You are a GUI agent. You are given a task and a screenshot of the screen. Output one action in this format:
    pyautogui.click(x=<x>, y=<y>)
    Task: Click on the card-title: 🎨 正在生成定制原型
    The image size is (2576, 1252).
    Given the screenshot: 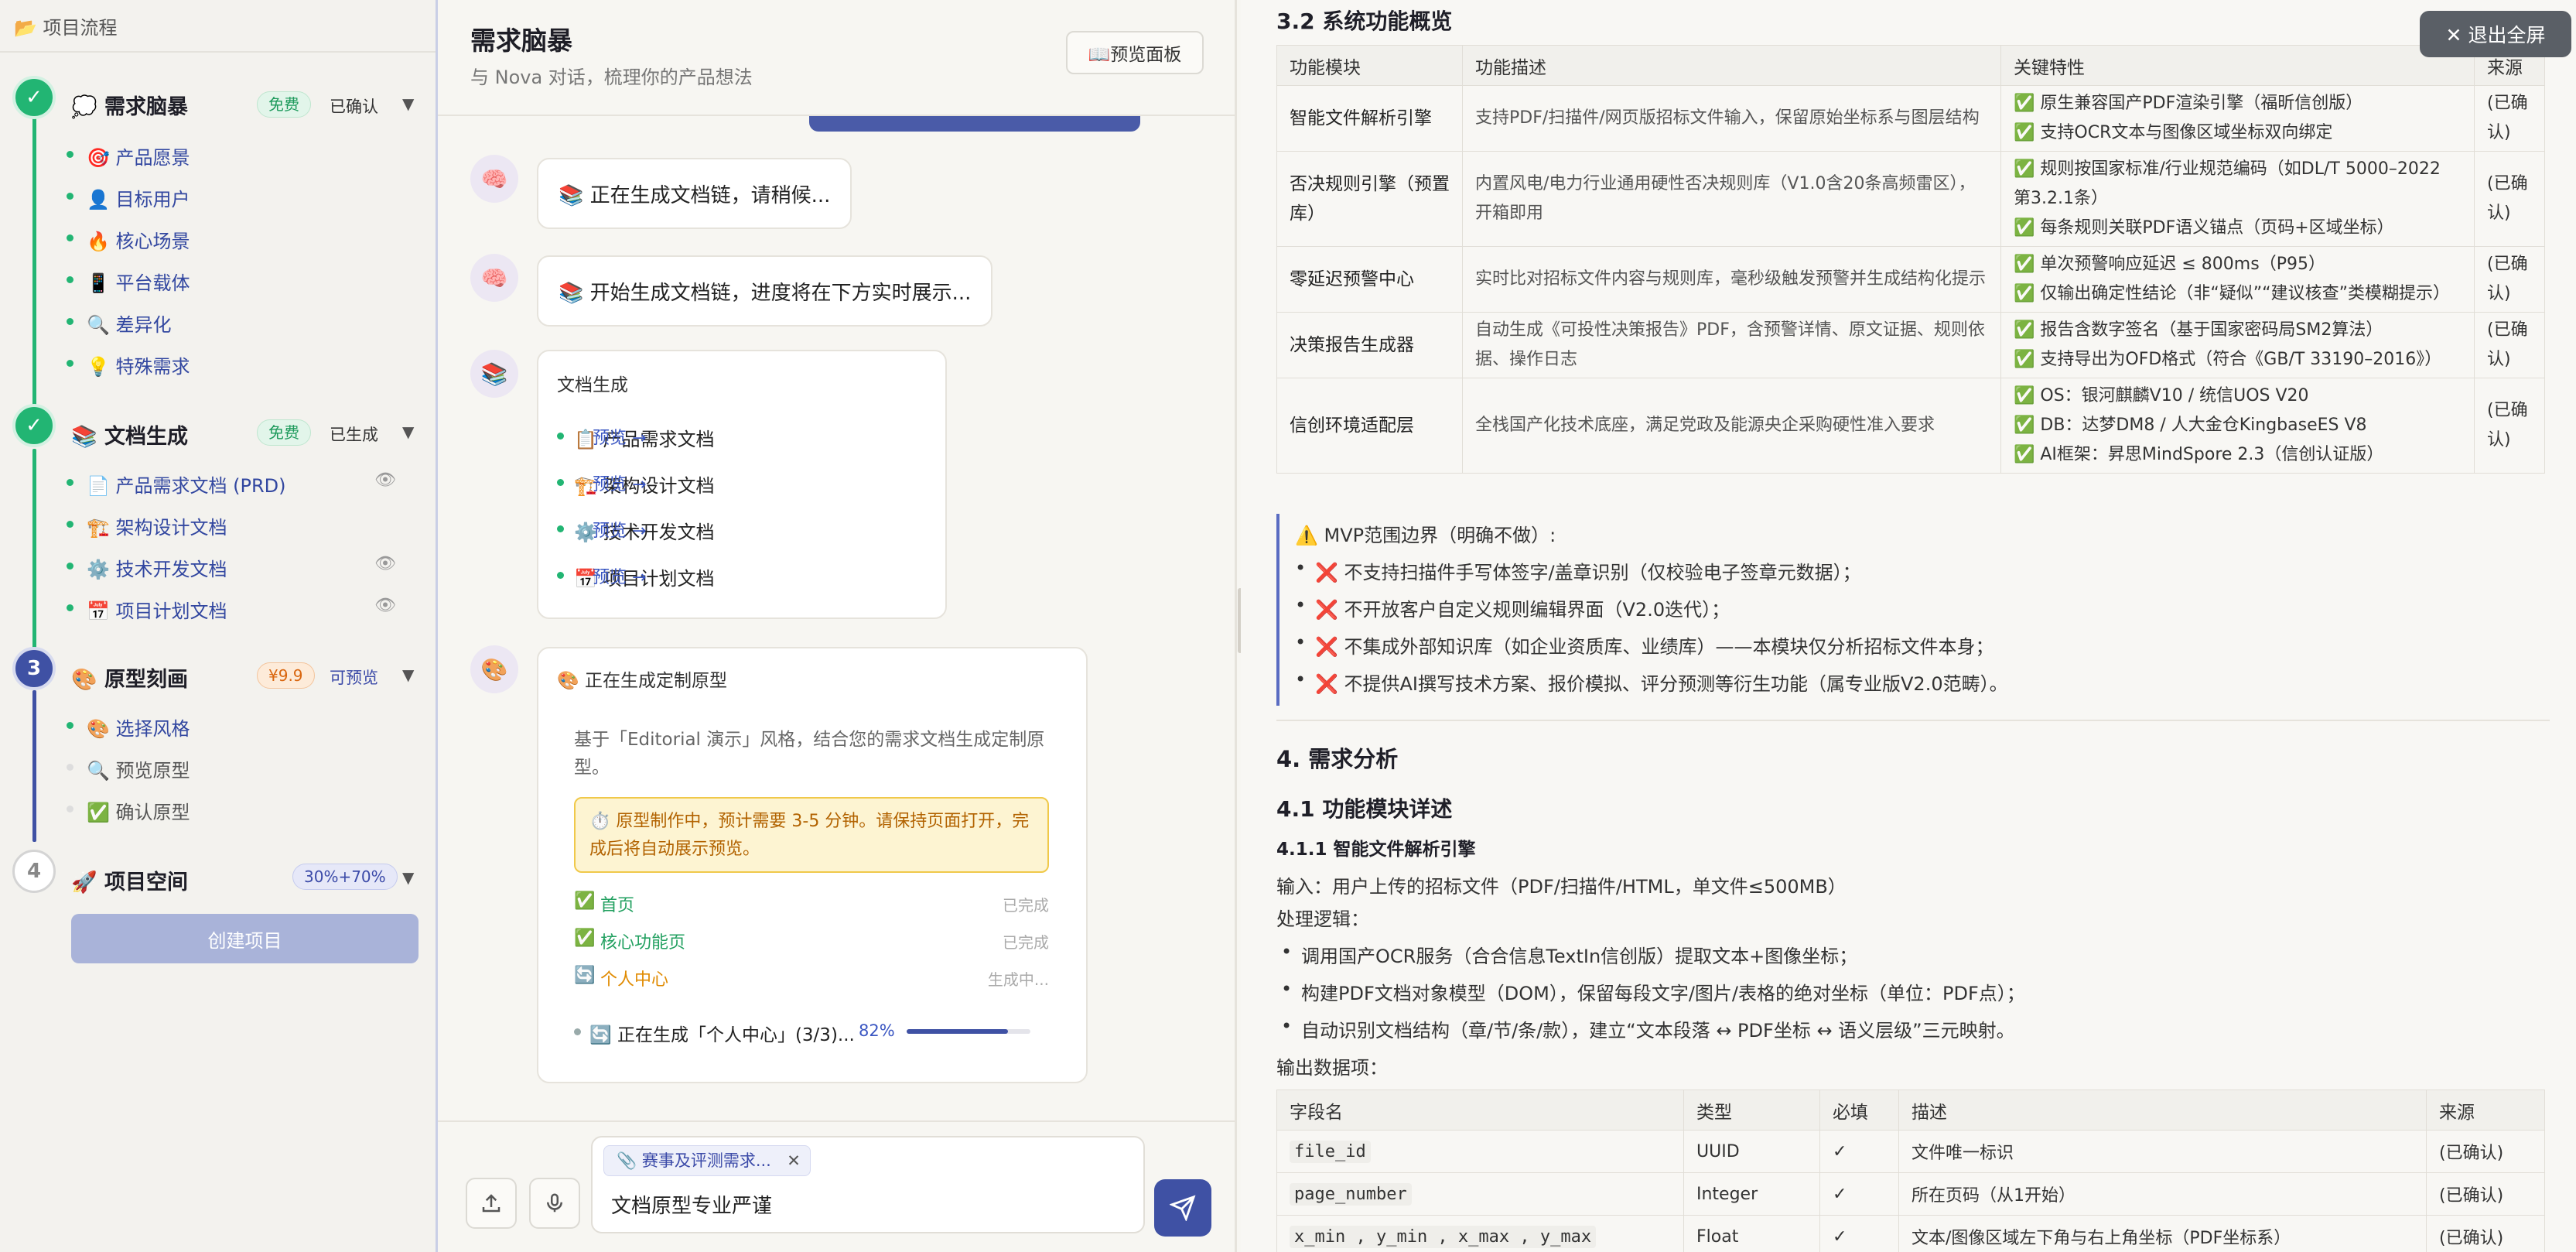 What is the action you would take?
    pyautogui.click(x=642, y=681)
    